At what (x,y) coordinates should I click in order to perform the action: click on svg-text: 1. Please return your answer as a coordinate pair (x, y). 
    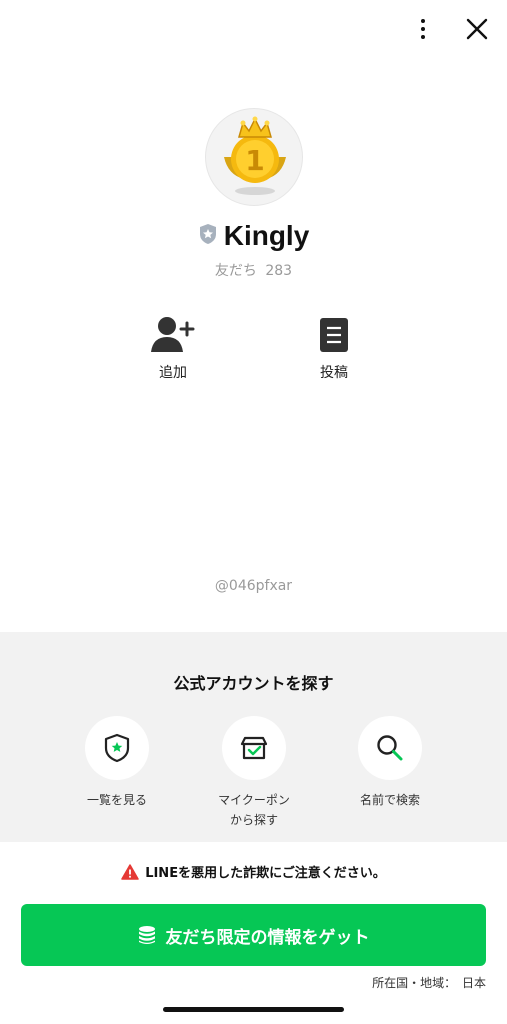
    Looking at the image, I should click on (254, 160).